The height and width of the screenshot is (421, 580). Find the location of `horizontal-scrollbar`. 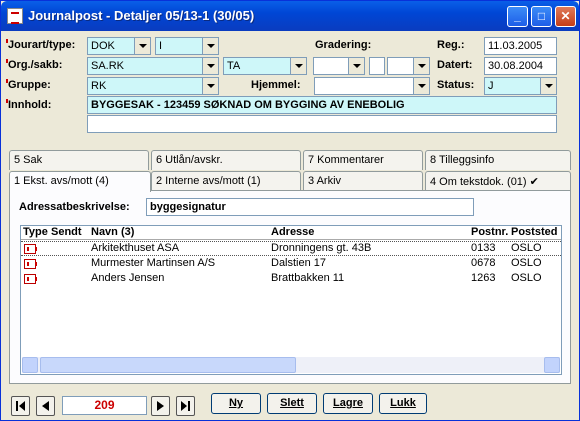

horizontal-scrollbar is located at coordinates (291, 365).